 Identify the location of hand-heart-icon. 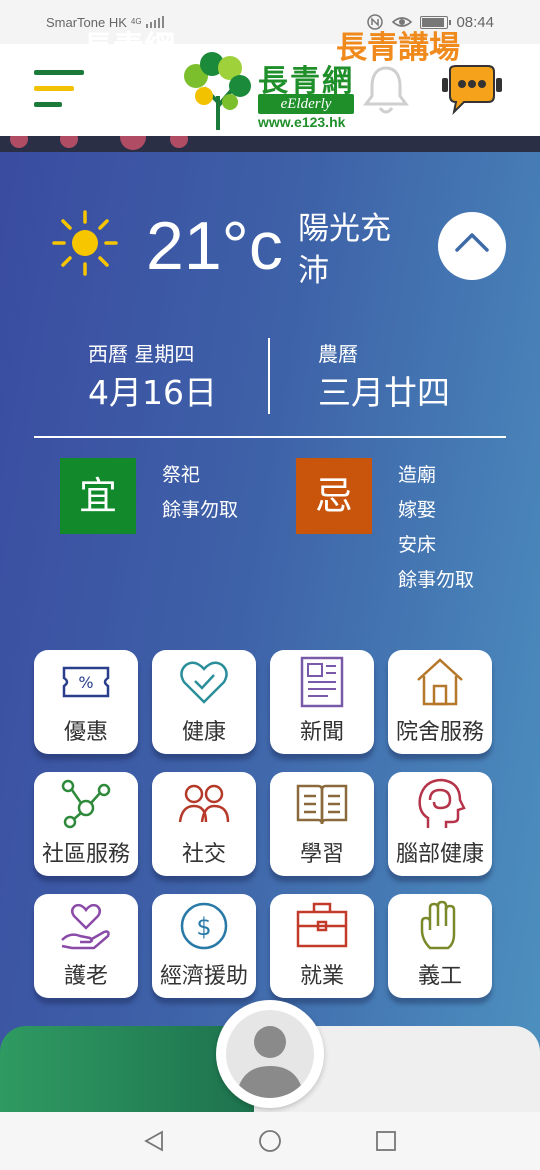
(85, 926).